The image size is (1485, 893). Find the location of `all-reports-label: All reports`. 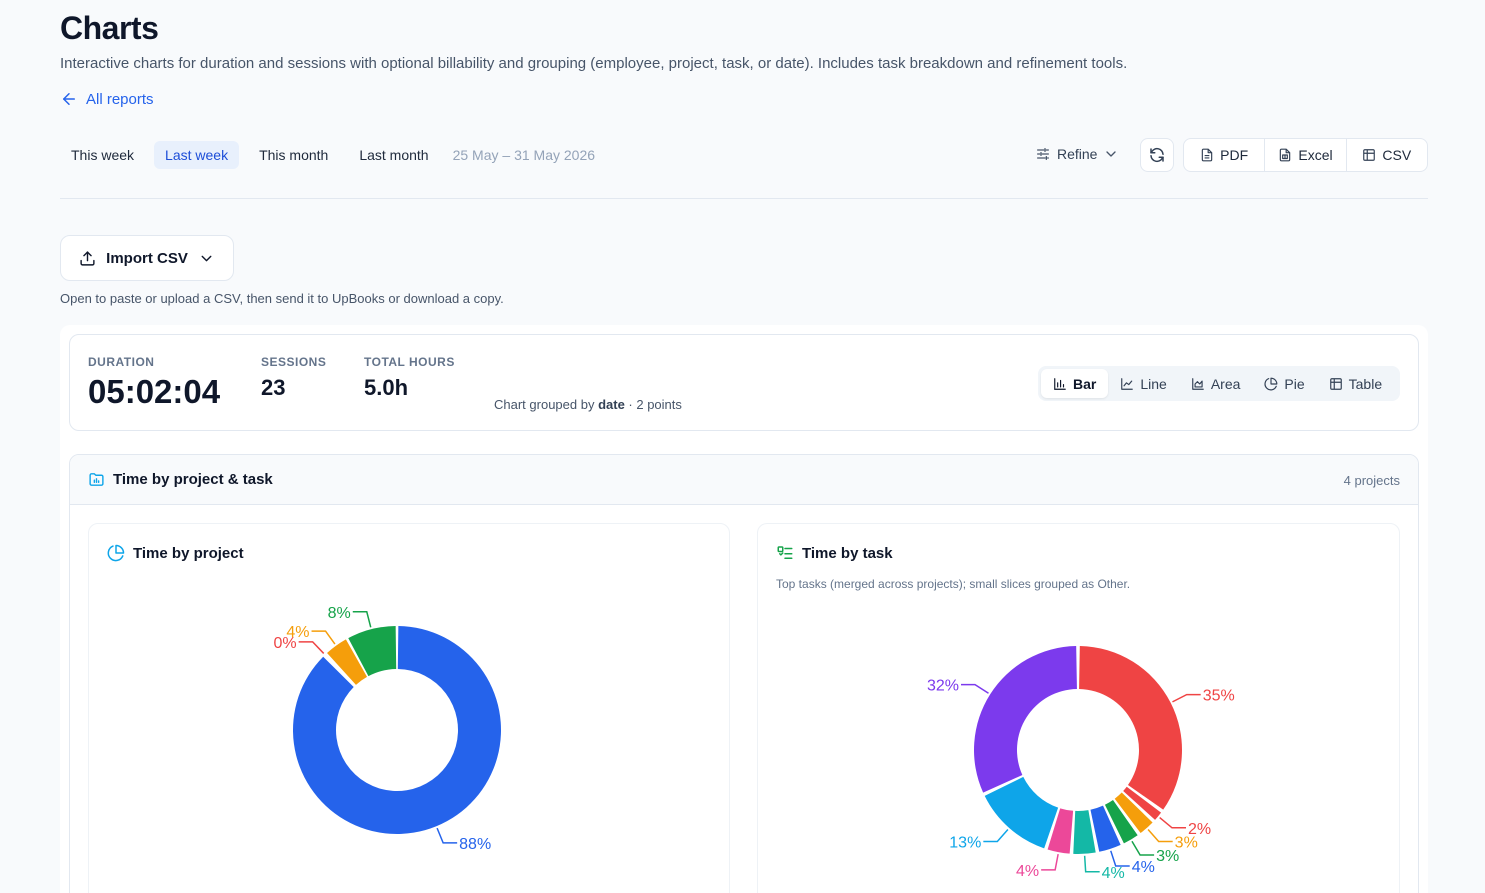

all-reports-label: All reports is located at coordinates (120, 99).